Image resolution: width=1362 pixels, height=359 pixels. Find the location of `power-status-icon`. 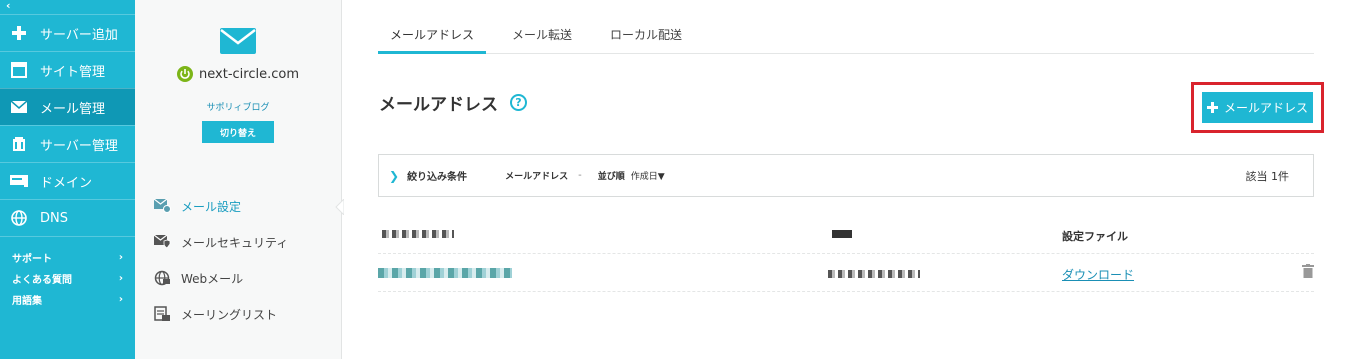

power-status-icon is located at coordinates (185, 74).